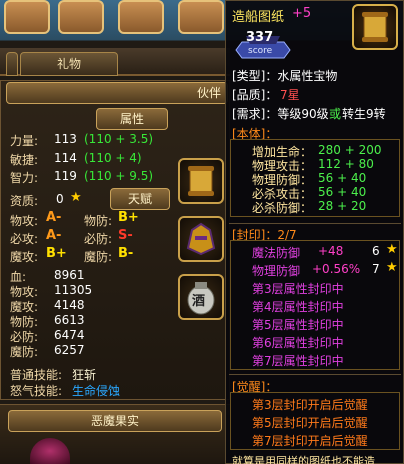 The height and width of the screenshot is (464, 404). I want to click on score-badge: 337 score, so click(262, 42).